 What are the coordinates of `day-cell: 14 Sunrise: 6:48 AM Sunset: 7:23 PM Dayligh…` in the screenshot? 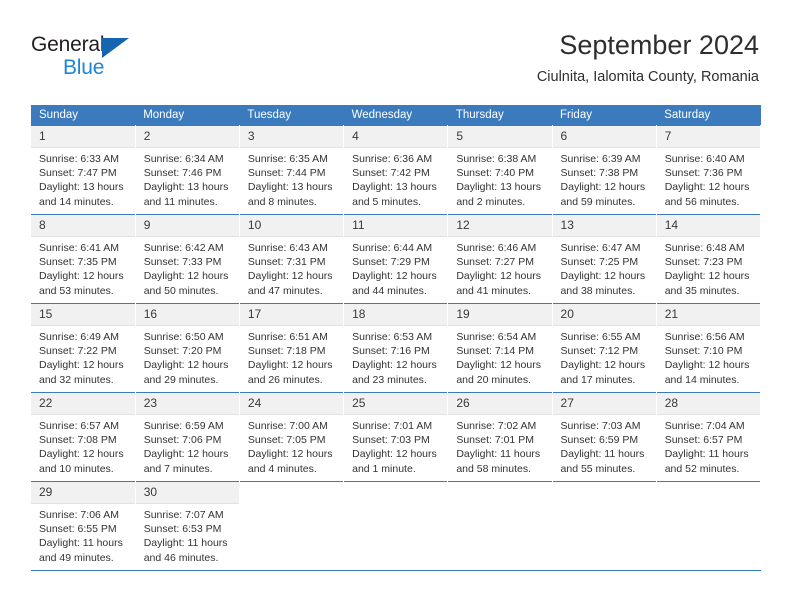 It's located at (709, 259).